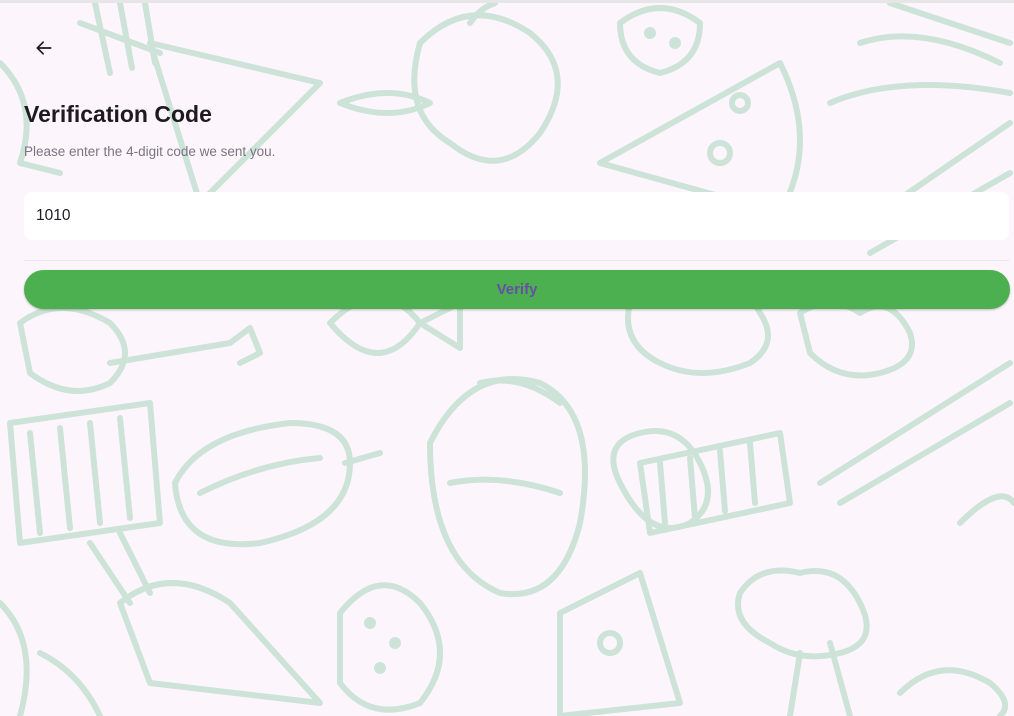 This screenshot has width=1014, height=716. I want to click on page-title: Verification Code, so click(118, 114).